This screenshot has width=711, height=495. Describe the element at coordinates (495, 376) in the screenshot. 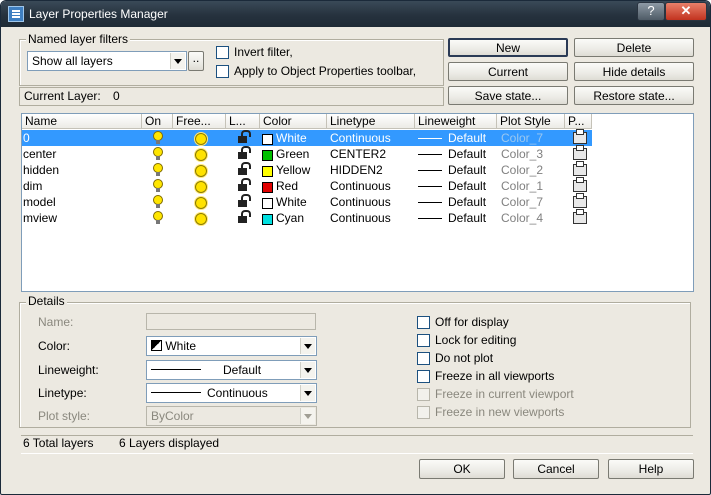

I see `option-label: Freeze in all viewports` at that location.